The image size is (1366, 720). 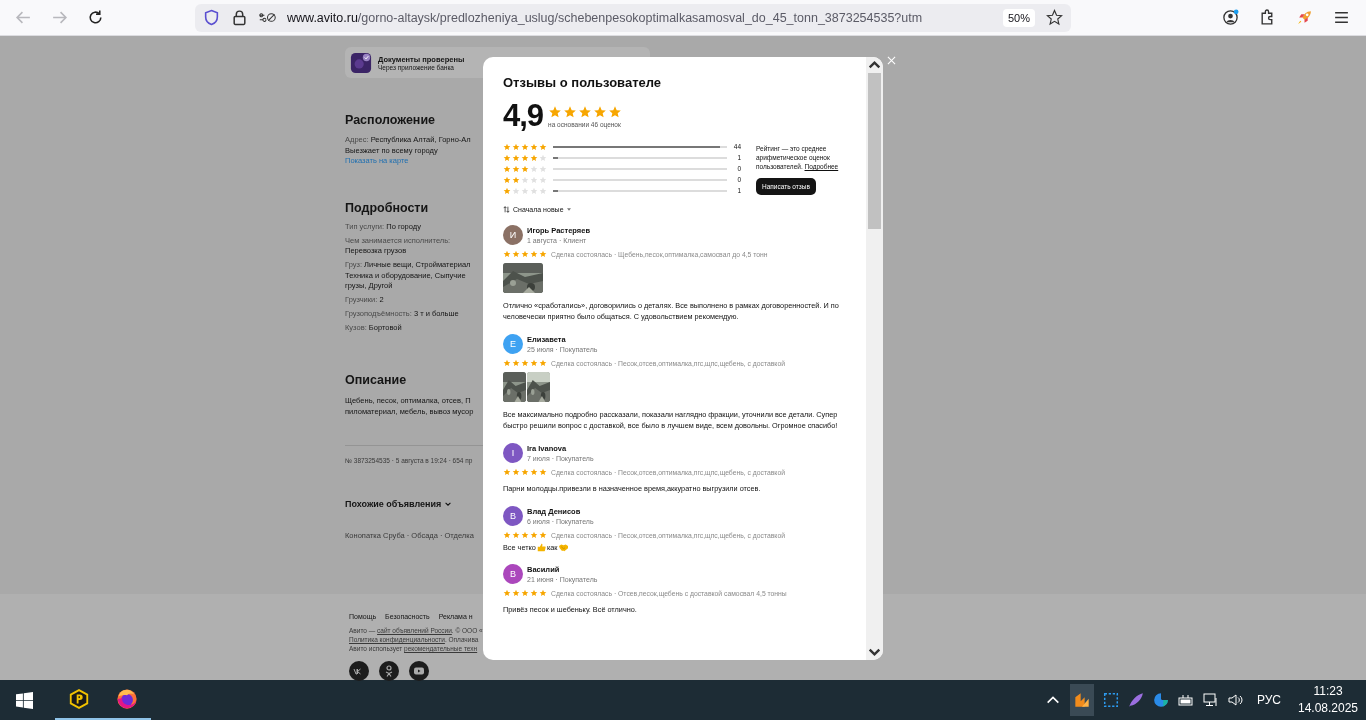 I want to click on sort-icon, so click(x=506, y=209).